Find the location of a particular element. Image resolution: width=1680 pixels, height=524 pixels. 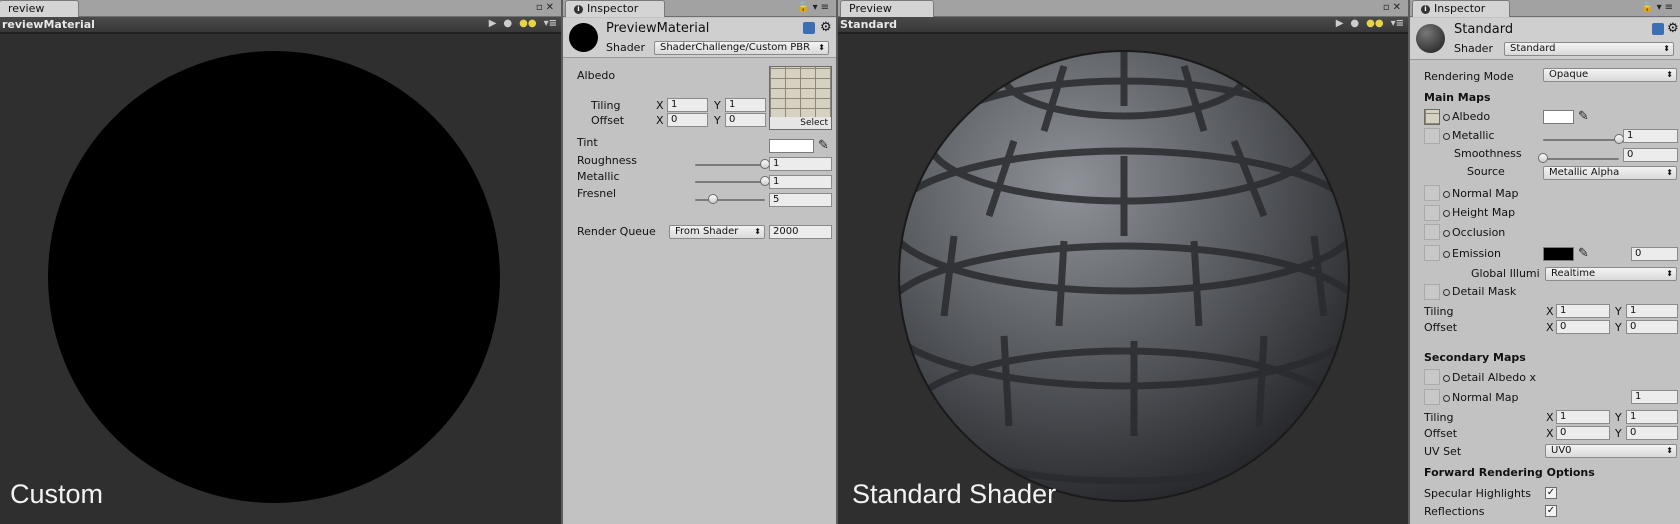

fresnel-slider-track is located at coordinates (730, 200).